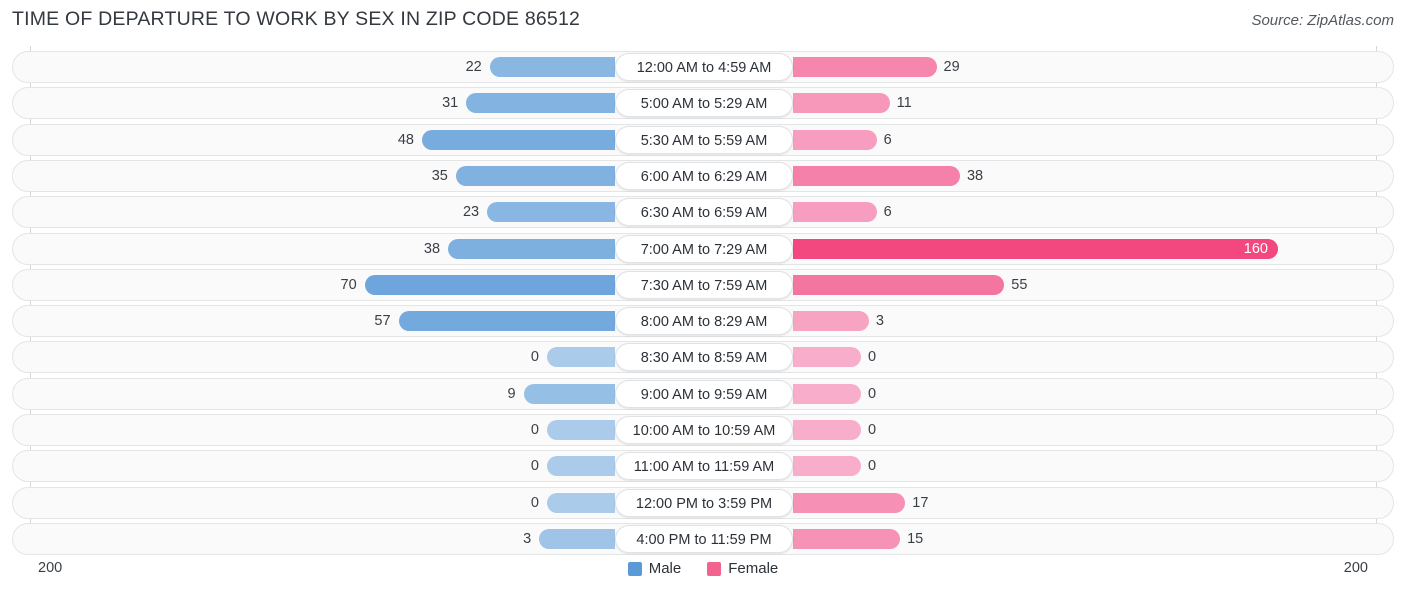 This screenshot has width=1406, height=595. I want to click on chart-footer: 200 200 Male Female, so click(703, 575).